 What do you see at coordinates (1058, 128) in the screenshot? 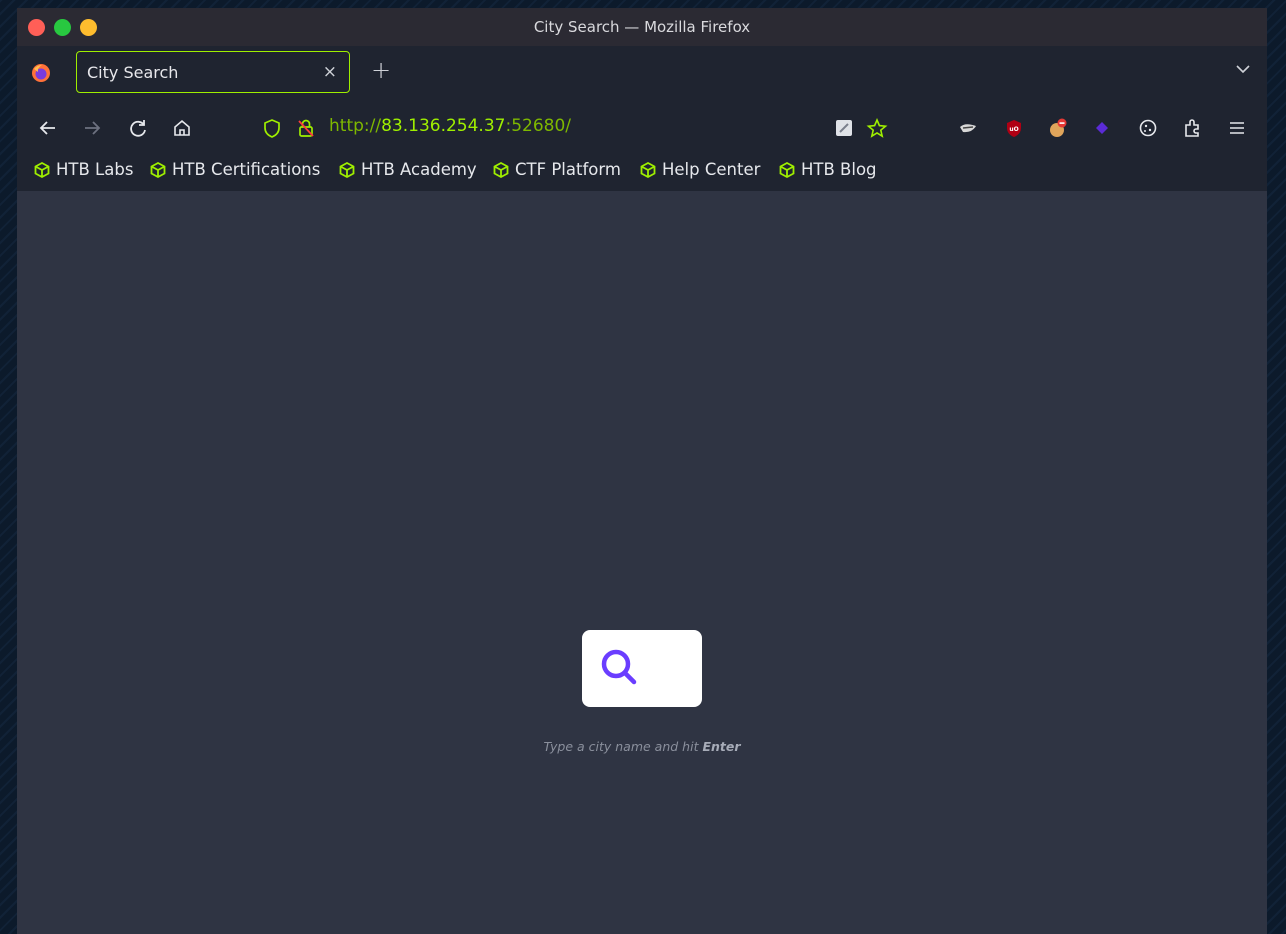
I see `extension-cookie-editor-icon` at bounding box center [1058, 128].